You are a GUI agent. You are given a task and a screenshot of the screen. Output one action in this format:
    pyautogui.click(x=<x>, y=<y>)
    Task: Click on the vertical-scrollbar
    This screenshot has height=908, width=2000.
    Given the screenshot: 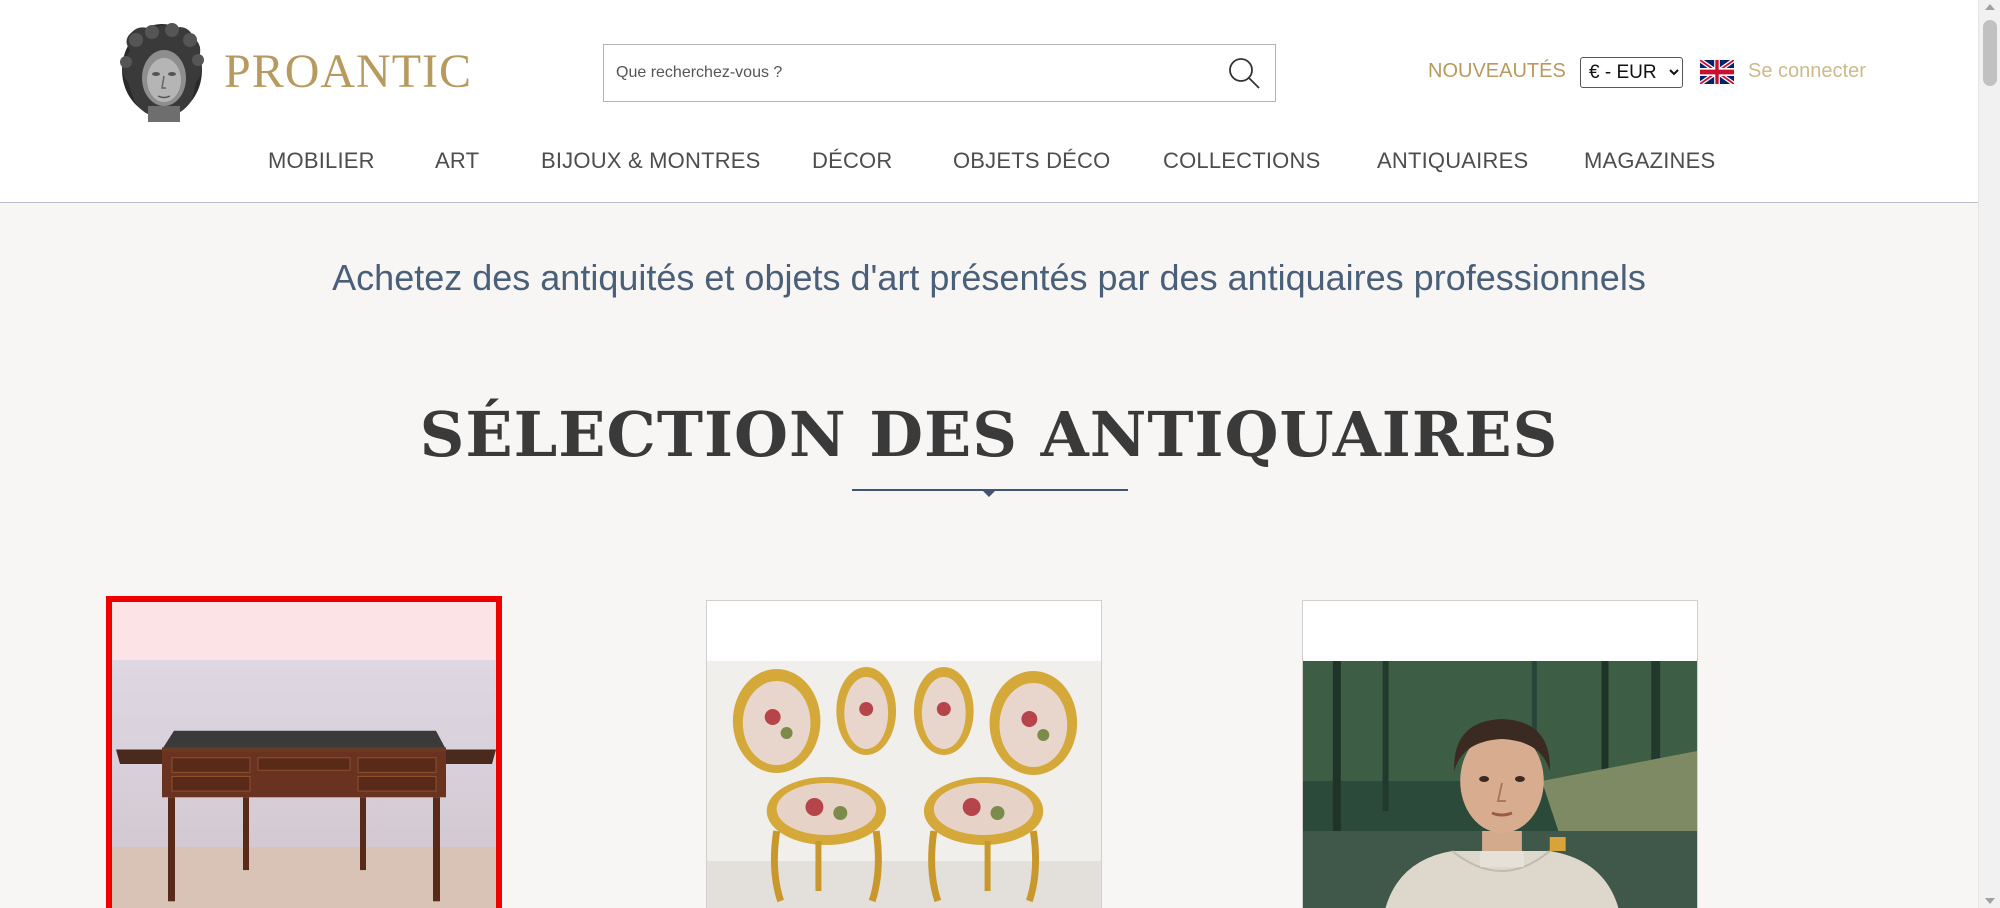 What is the action you would take?
    pyautogui.click(x=1989, y=454)
    